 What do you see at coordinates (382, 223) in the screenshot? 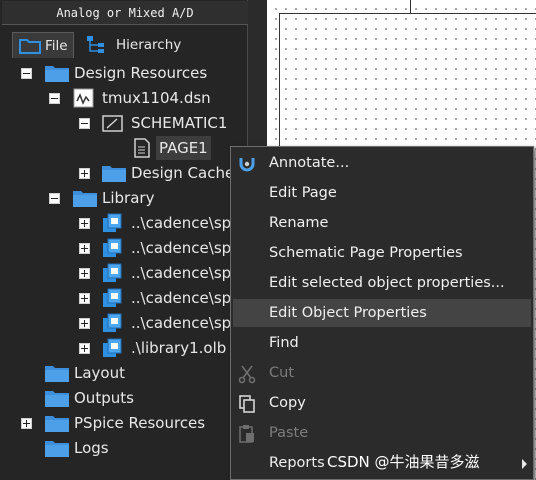
I see `menu-item-rename: Rename` at bounding box center [382, 223].